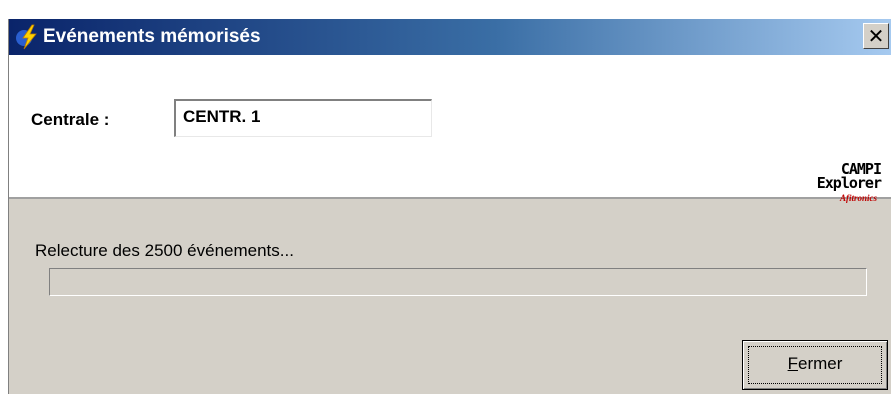 This screenshot has width=891, height=394. Describe the element at coordinates (849, 183) in the screenshot. I see `logo-line-2: Explorer` at that location.